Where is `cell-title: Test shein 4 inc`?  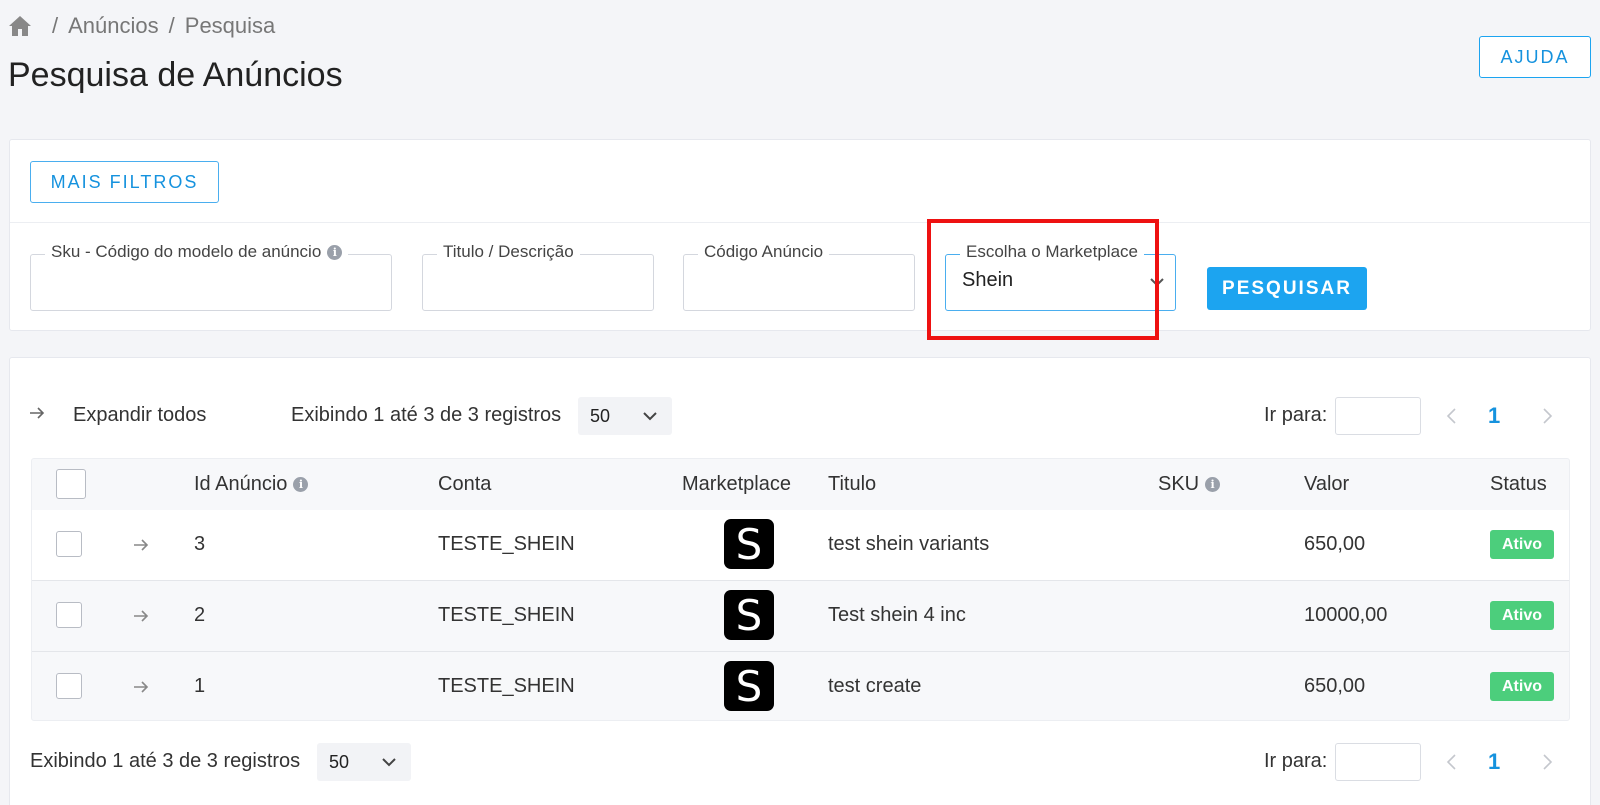 cell-title: Test shein 4 inc is located at coordinates (897, 615).